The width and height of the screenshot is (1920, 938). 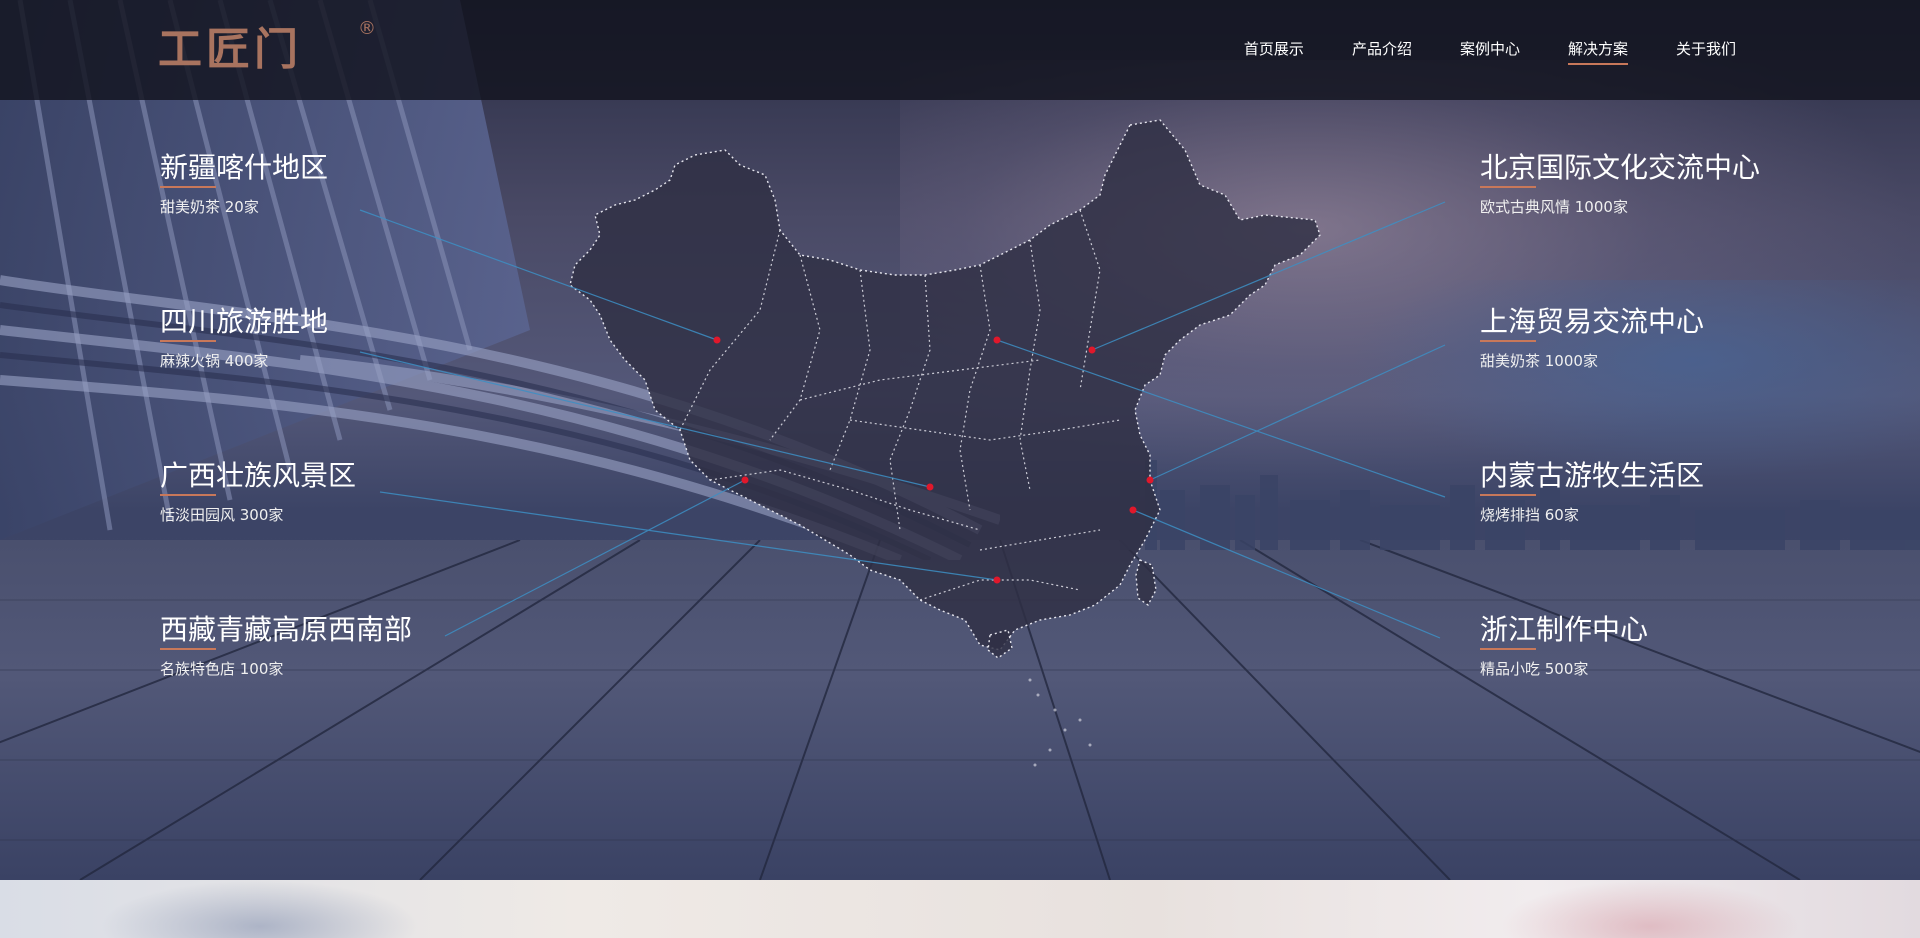 What do you see at coordinates (1539, 361) in the screenshot?
I see `location-subtitle: 甜美奶茶 1000家` at bounding box center [1539, 361].